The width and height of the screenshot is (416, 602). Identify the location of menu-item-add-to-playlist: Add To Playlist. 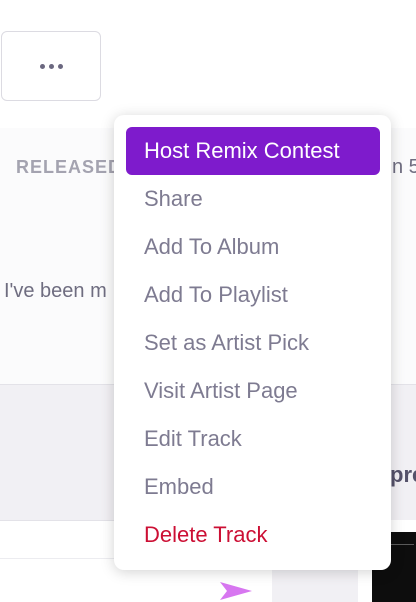
(253, 295).